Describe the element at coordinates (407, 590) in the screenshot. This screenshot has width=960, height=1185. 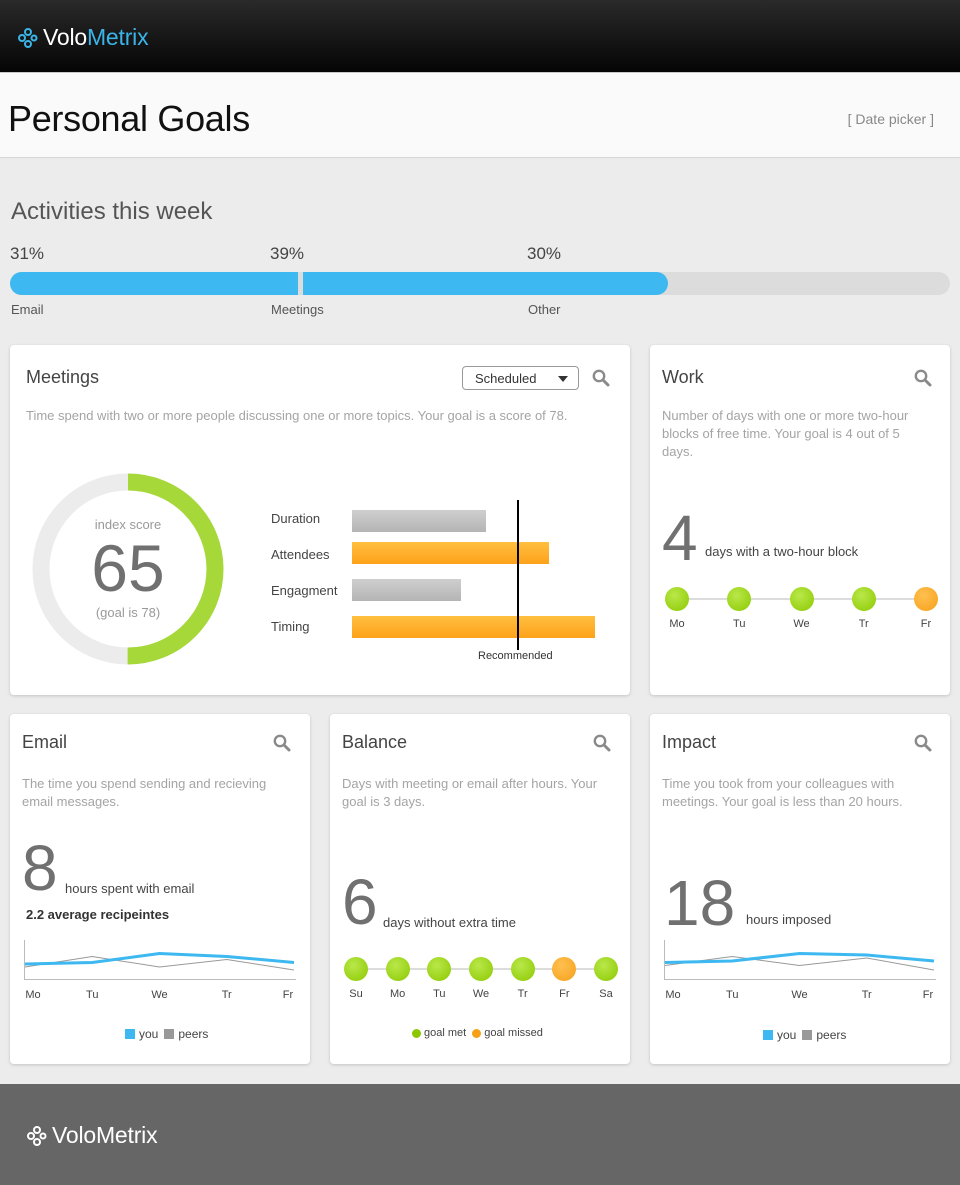
I see `bar-engagment` at that location.